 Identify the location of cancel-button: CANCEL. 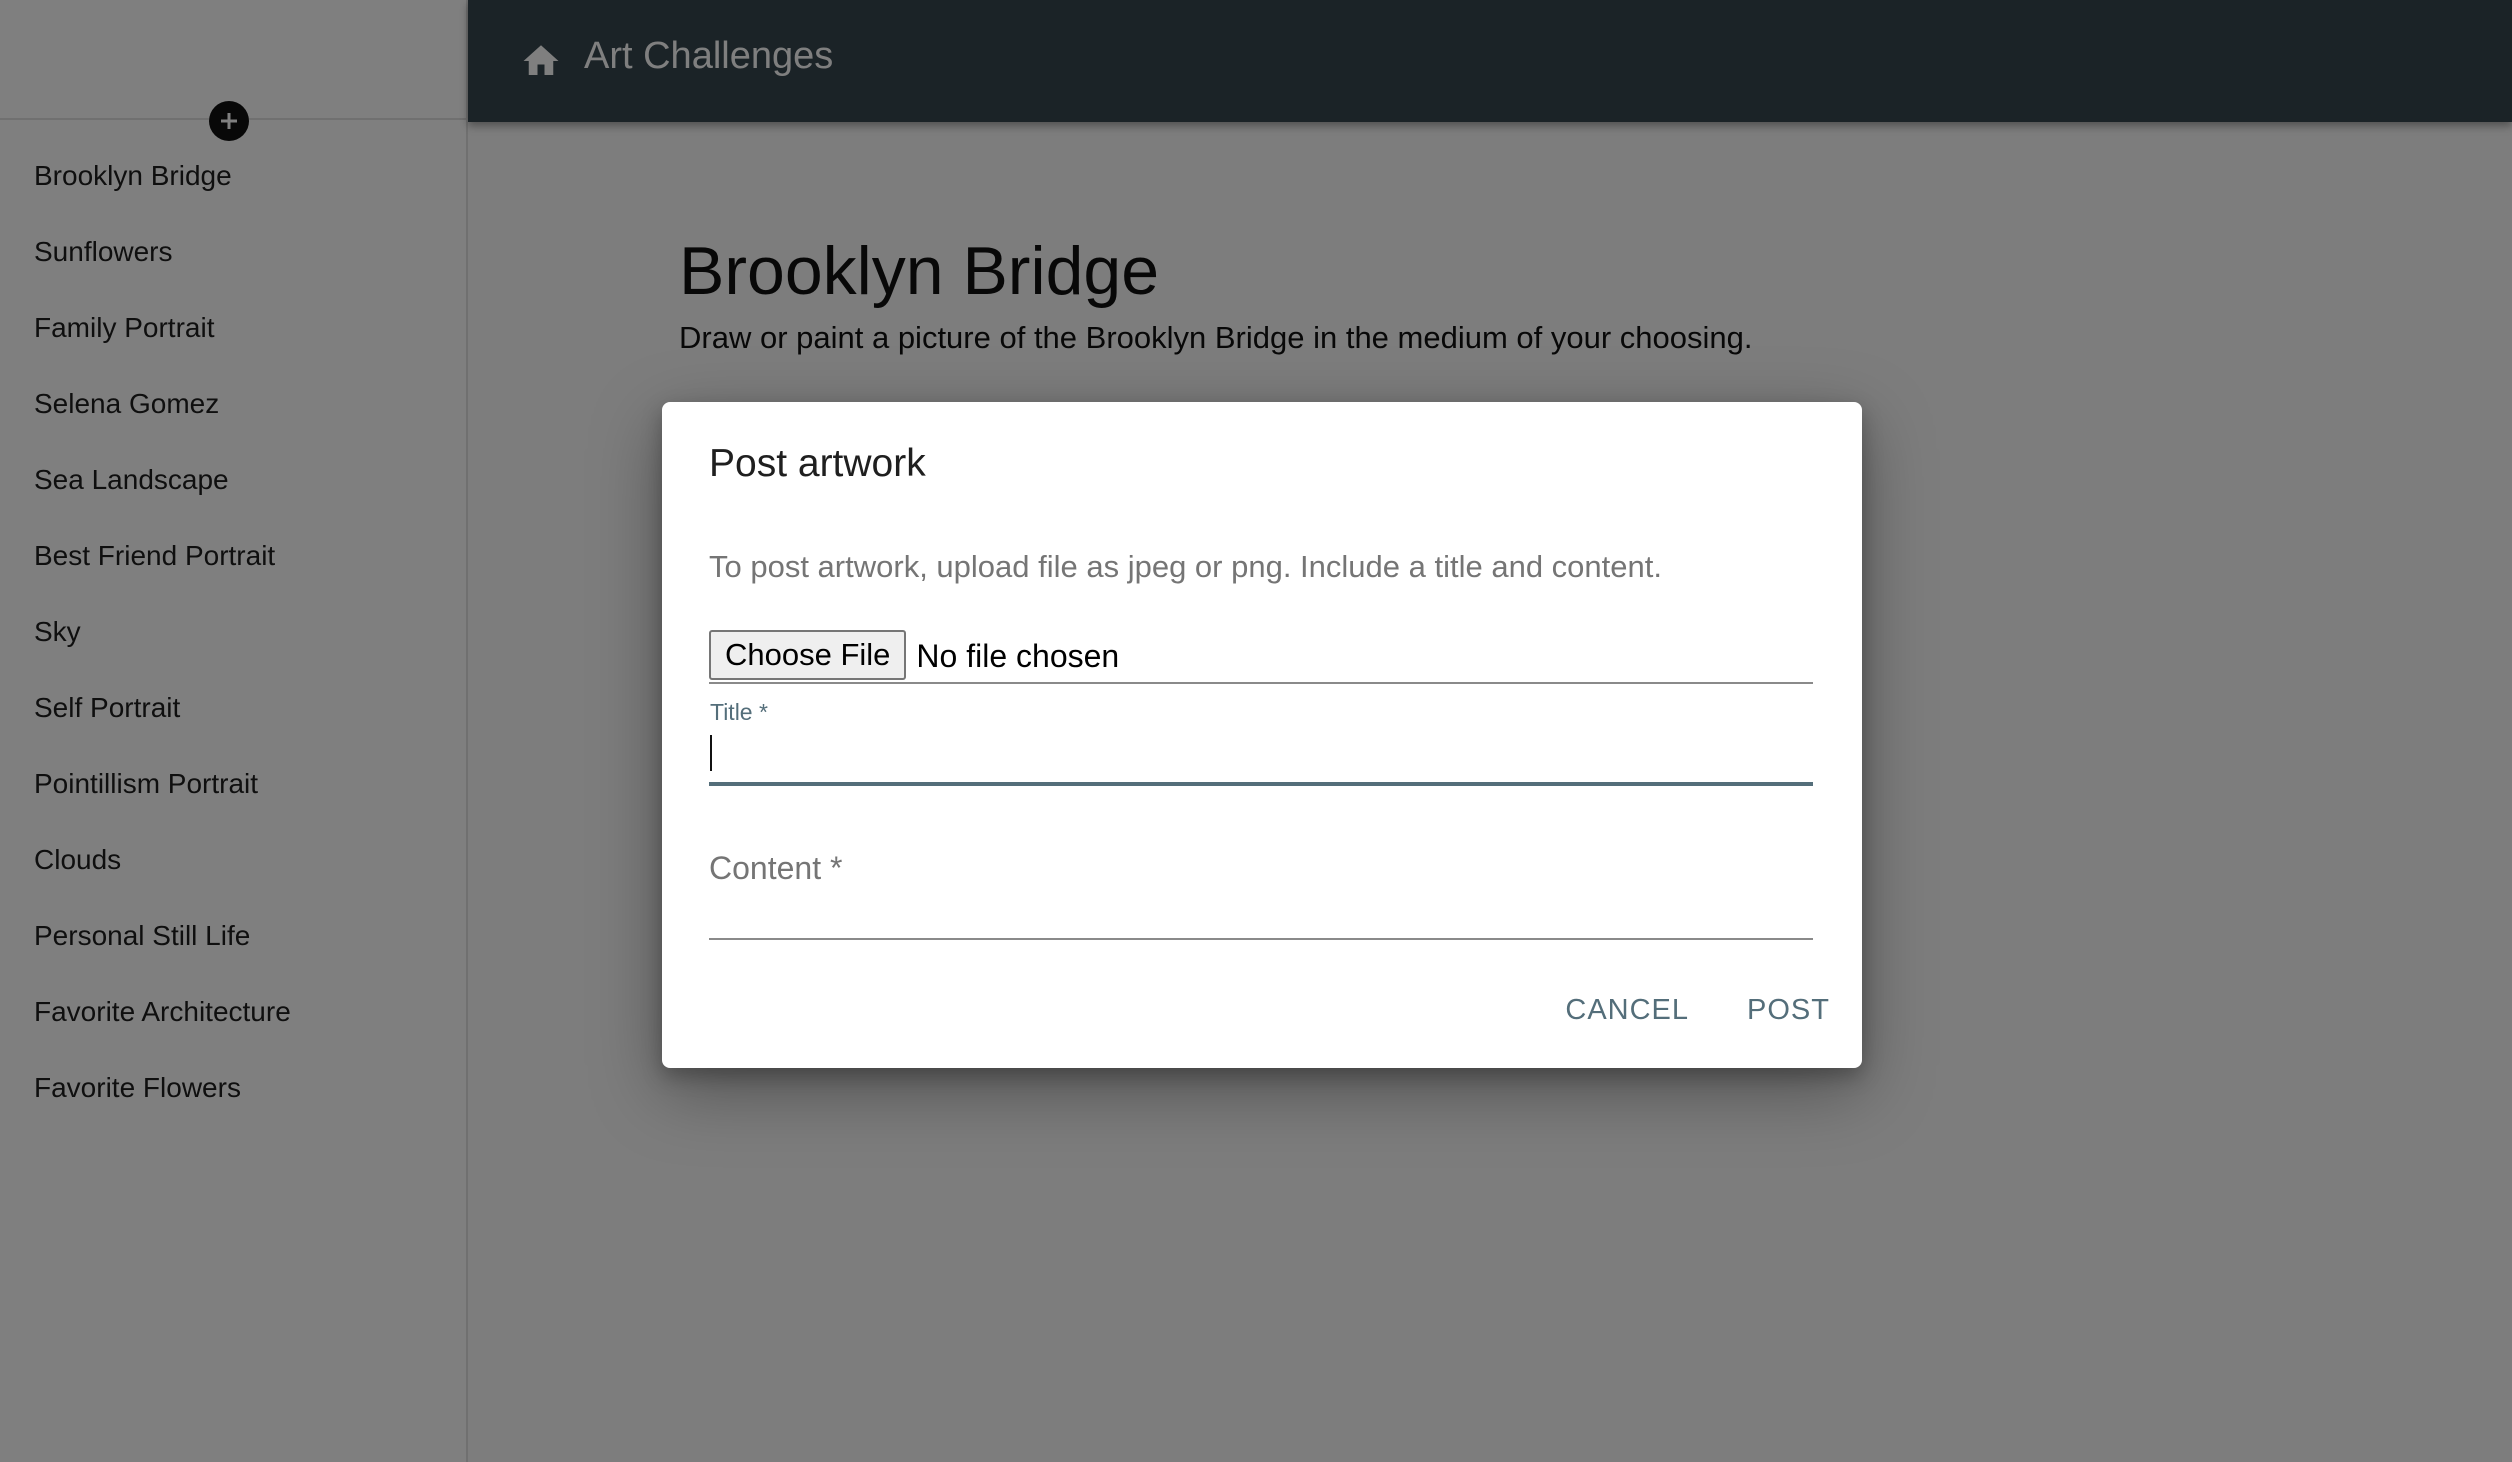
(1627, 1010).